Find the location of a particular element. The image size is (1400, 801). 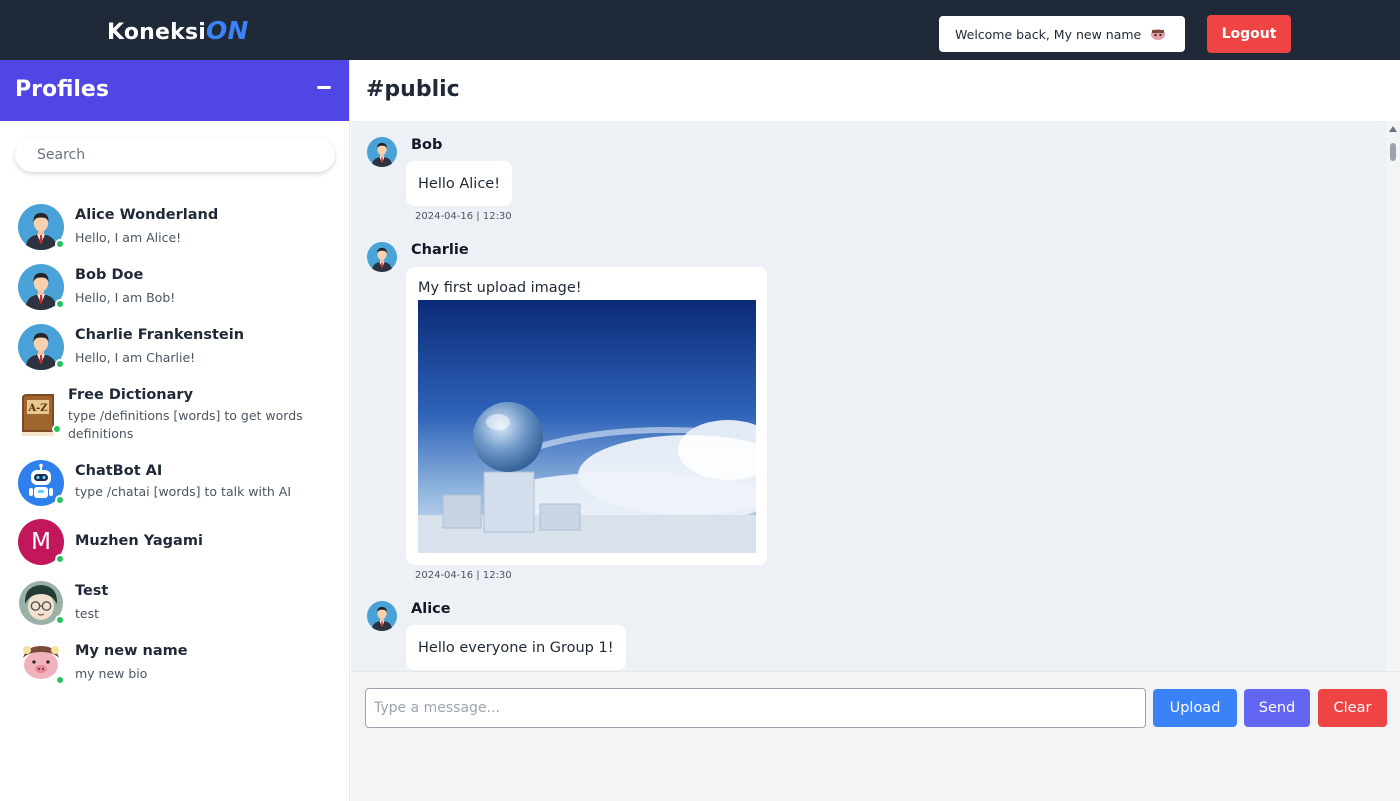

dictionary-book-icon: A-Z is located at coordinates (40, 415).